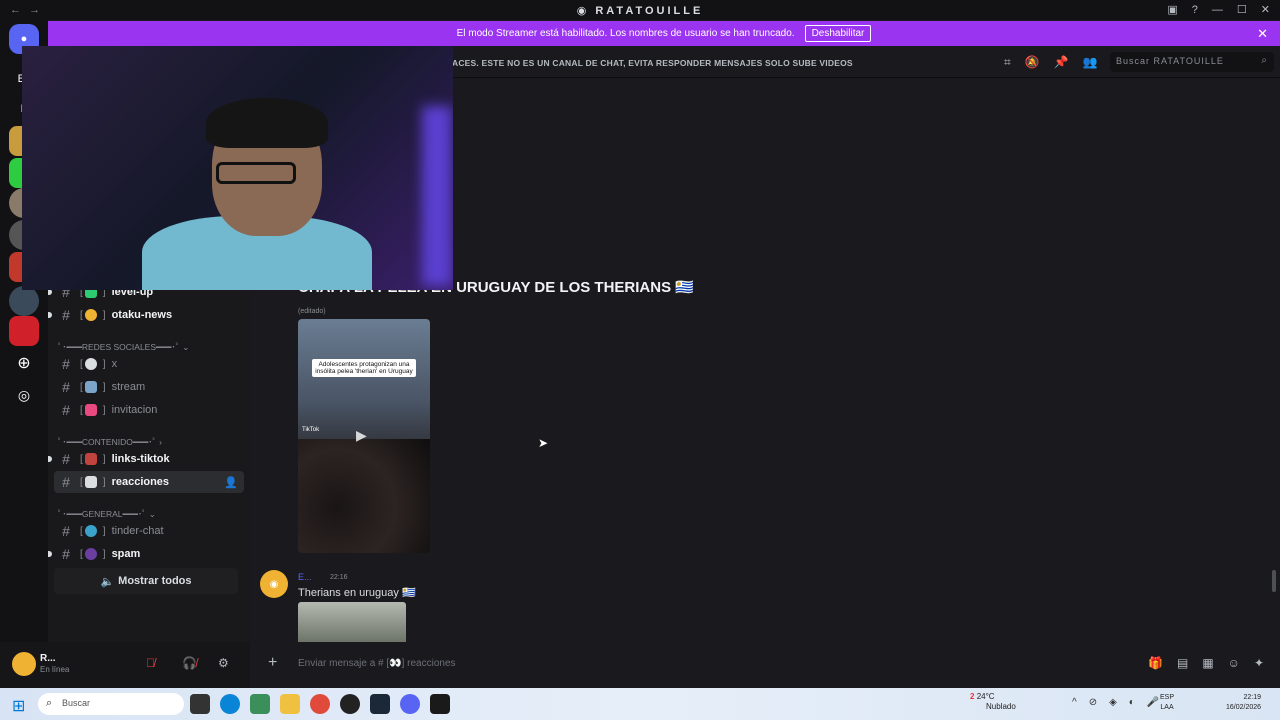 This screenshot has width=1280, height=720. I want to click on channel-spam: # [] spam, so click(146, 554).